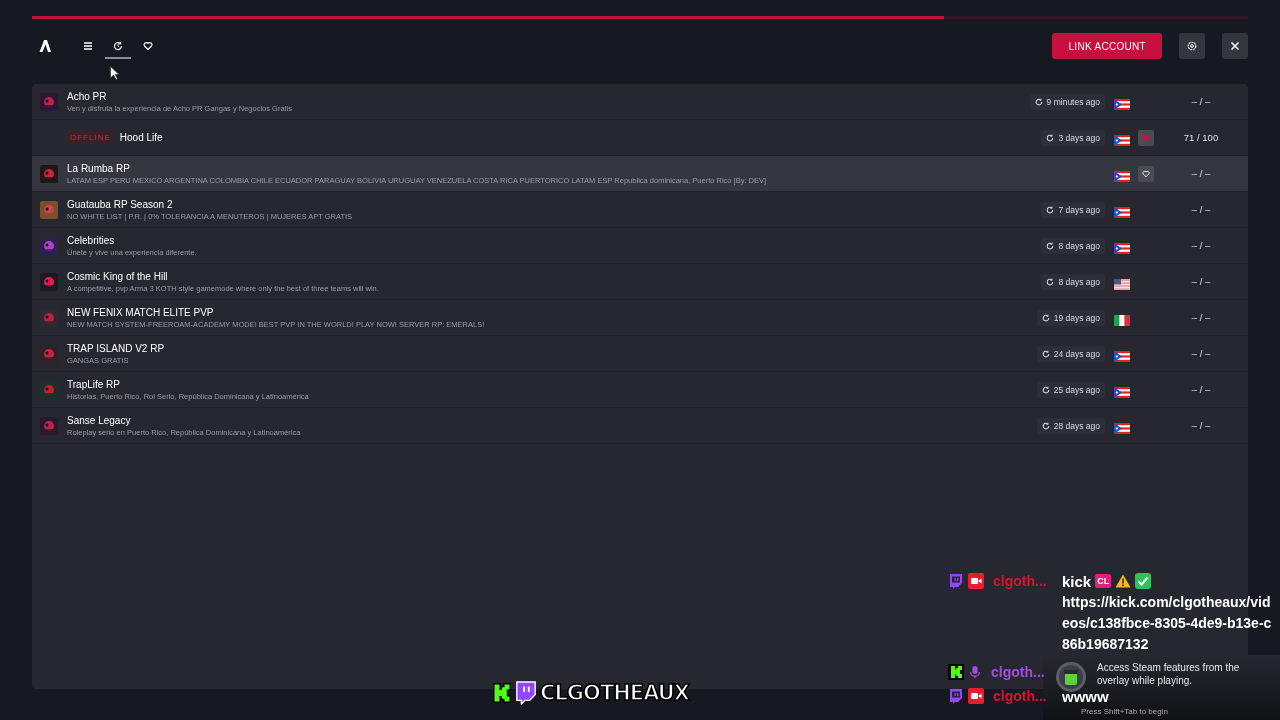 The height and width of the screenshot is (720, 1280). What do you see at coordinates (117, 276) in the screenshot?
I see `server-name: Cosmic King of the Hill` at bounding box center [117, 276].